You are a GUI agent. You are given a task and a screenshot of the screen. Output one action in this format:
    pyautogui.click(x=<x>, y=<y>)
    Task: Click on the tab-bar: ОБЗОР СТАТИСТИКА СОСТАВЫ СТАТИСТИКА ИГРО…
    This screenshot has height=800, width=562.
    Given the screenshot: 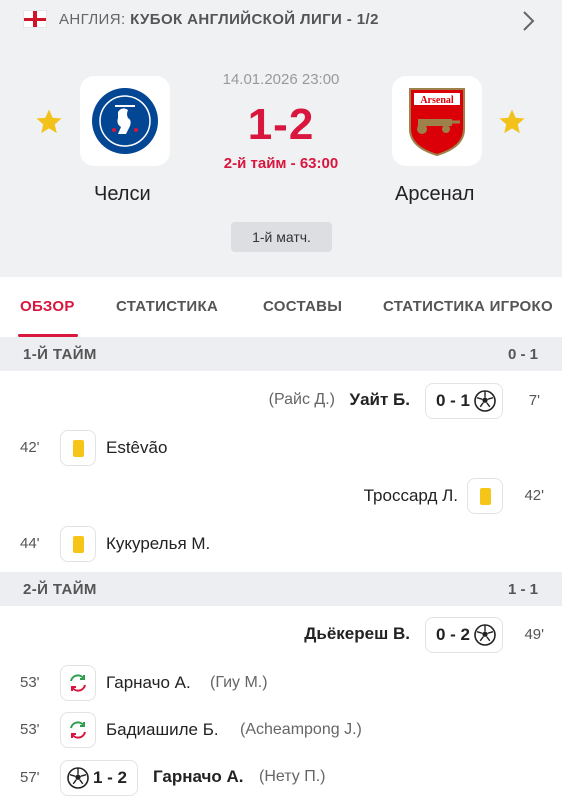 What is the action you would take?
    pyautogui.click(x=281, y=307)
    